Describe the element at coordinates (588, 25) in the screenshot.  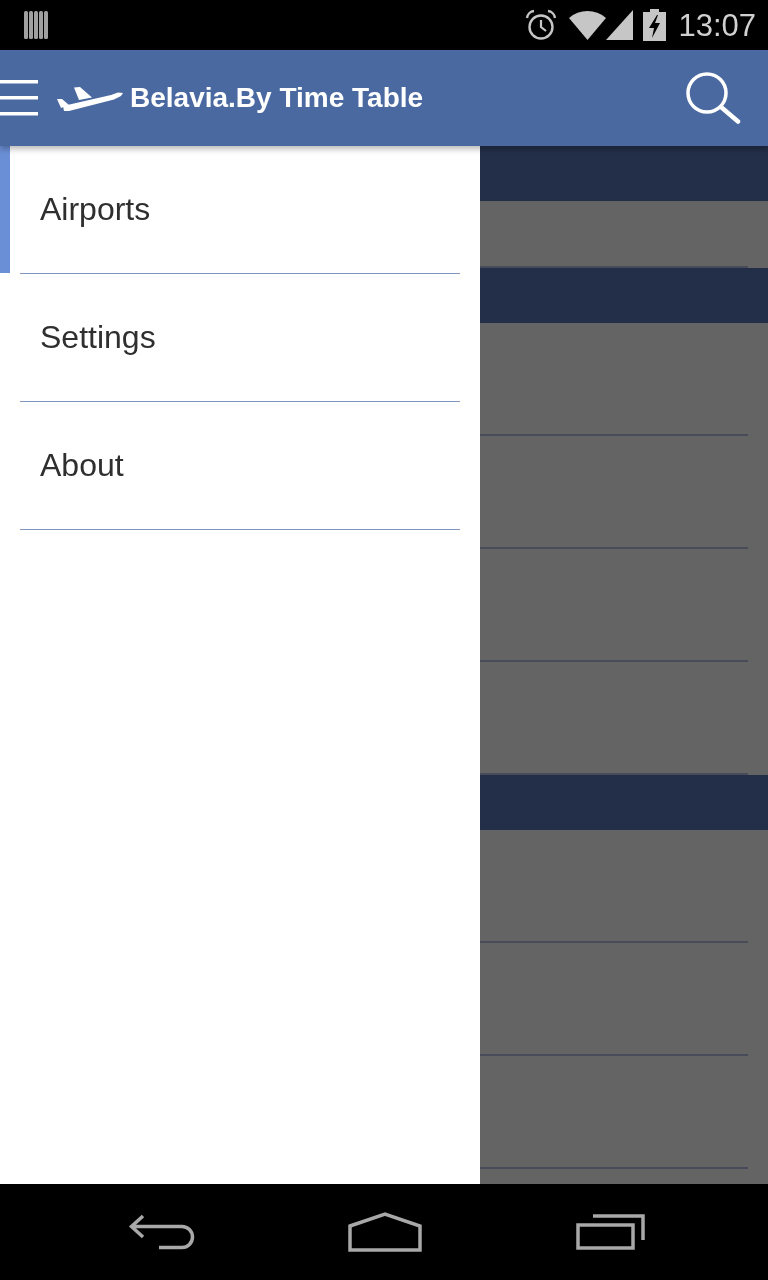
I see `wifi-icon` at that location.